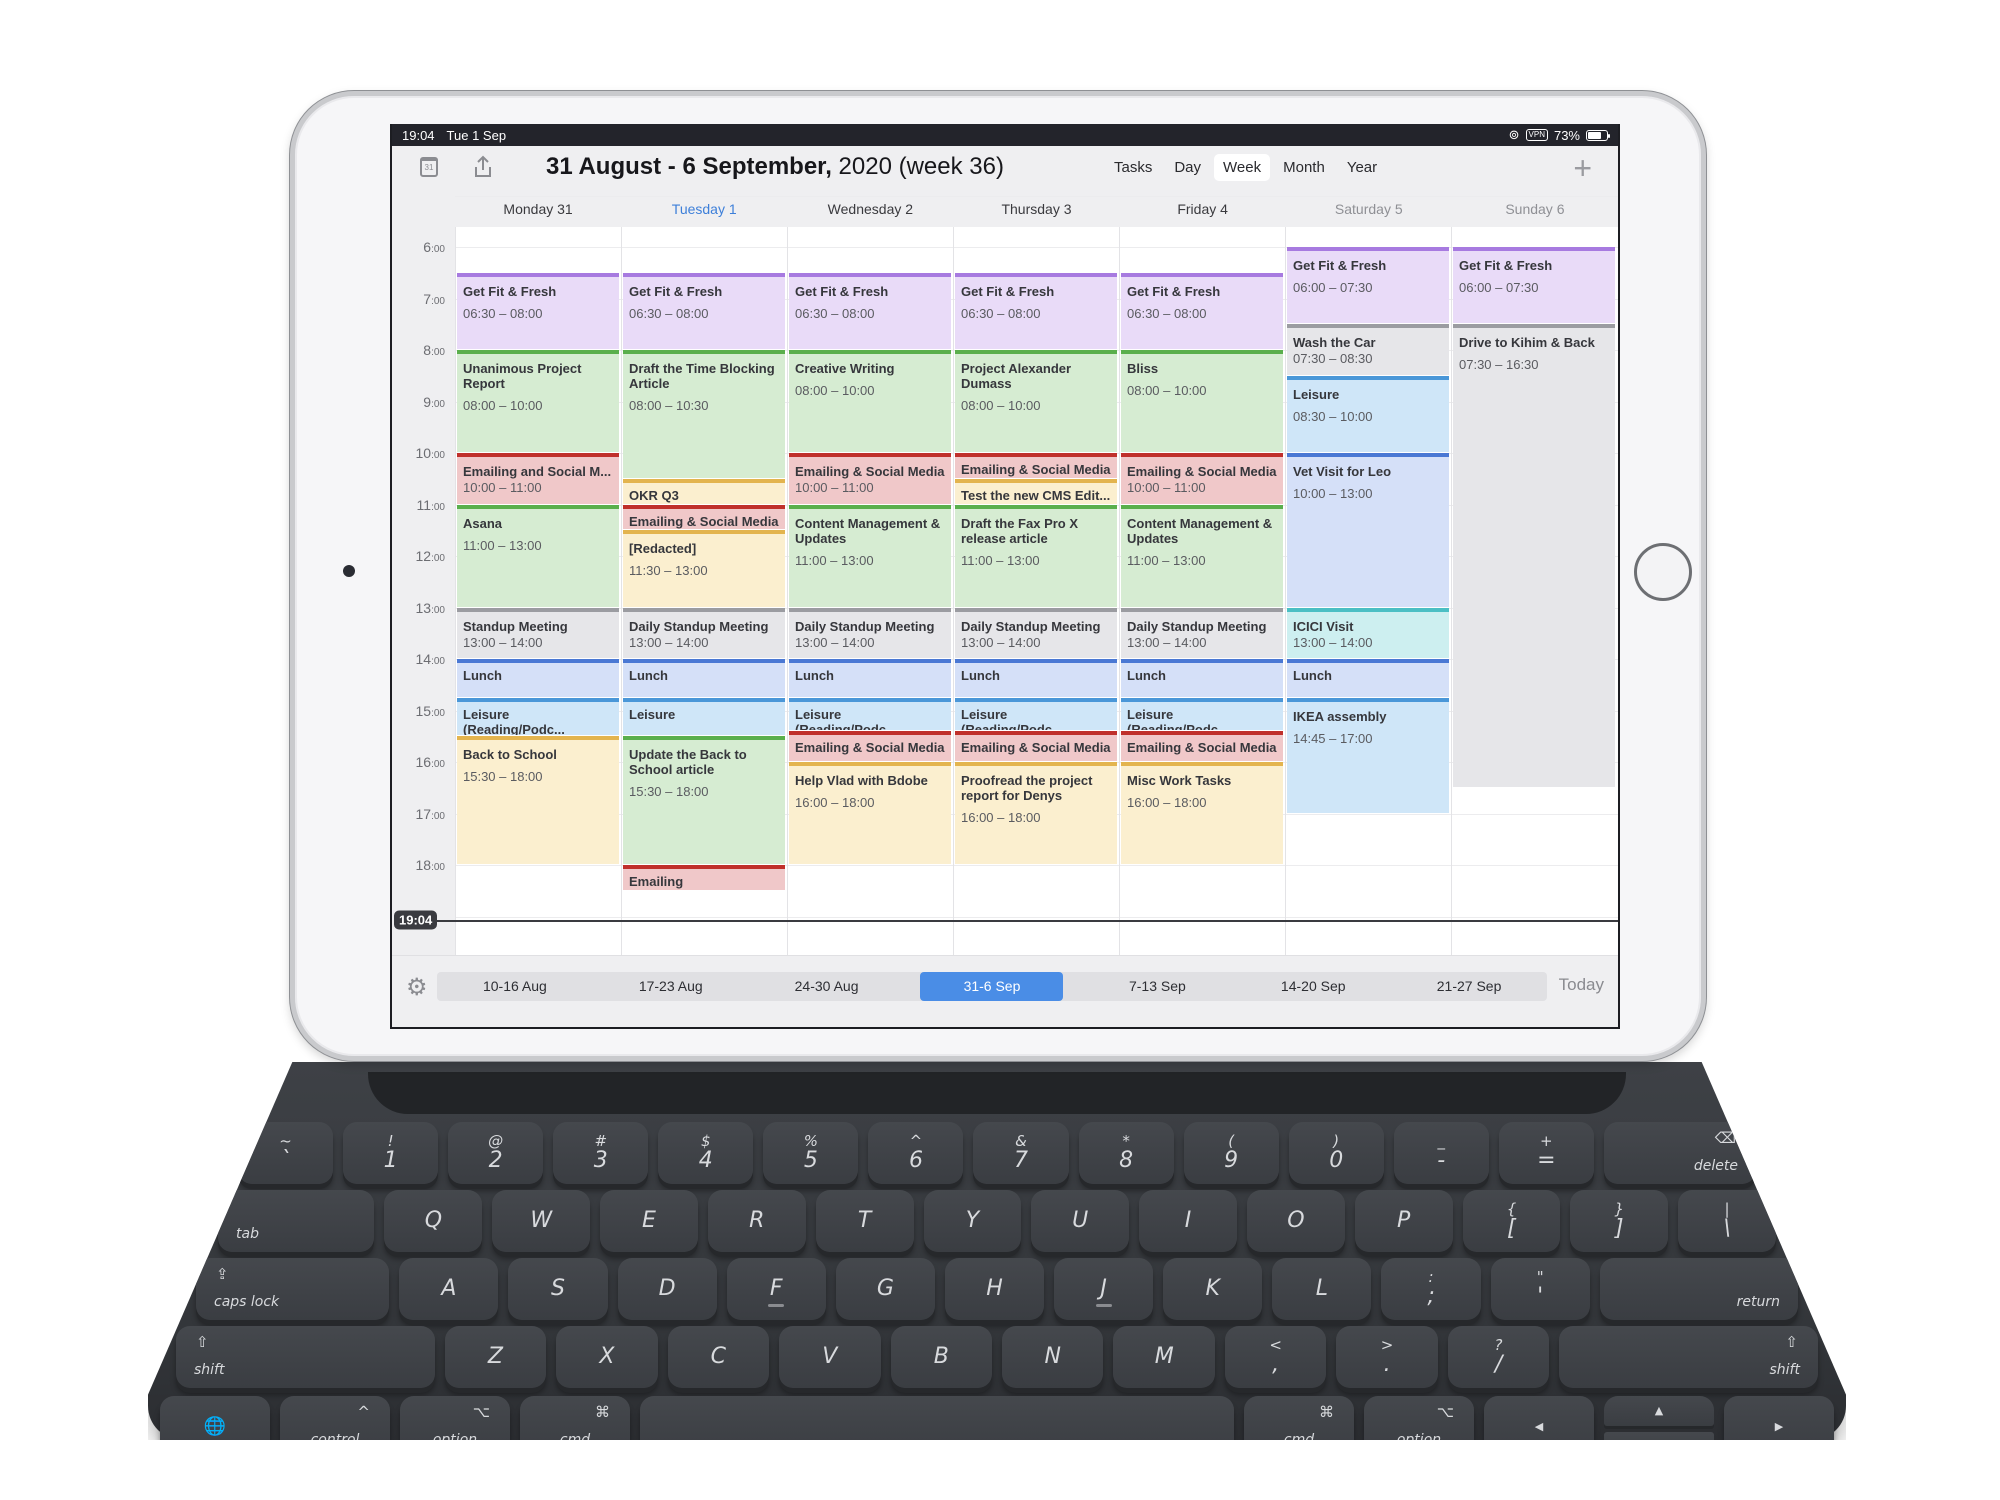 Image resolution: width=2000 pixels, height=1500 pixels. What do you see at coordinates (538, 478) in the screenshot?
I see `calendar-event: Emailing and Social M... 10:00 – 11:00` at bounding box center [538, 478].